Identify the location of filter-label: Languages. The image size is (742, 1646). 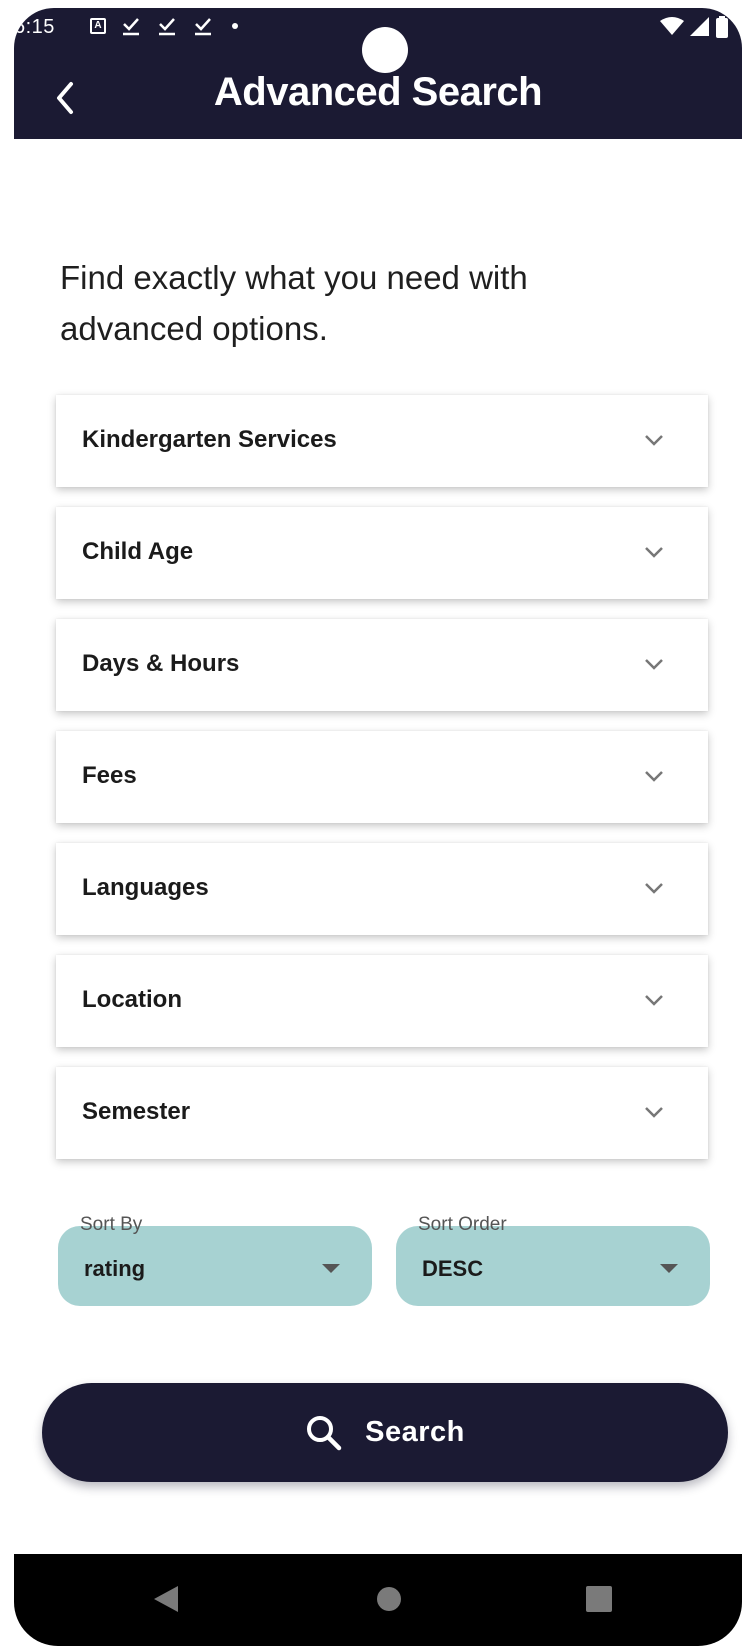
(145, 887).